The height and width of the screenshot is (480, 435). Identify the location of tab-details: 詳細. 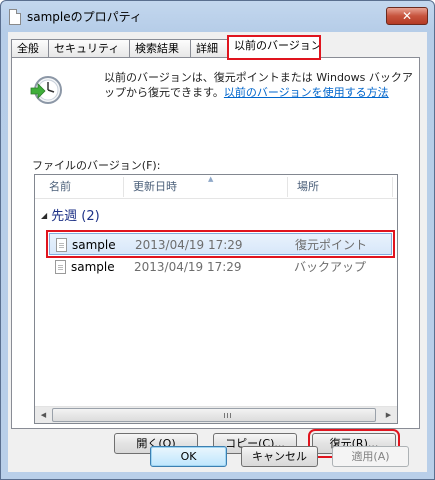
(209, 48).